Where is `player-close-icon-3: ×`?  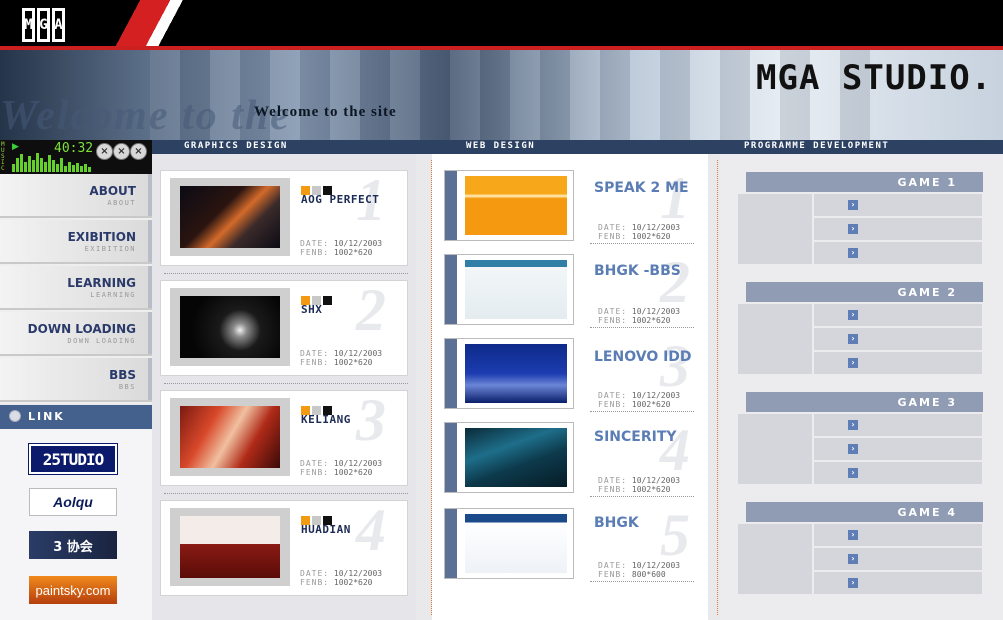 player-close-icon-3: × is located at coordinates (138, 151).